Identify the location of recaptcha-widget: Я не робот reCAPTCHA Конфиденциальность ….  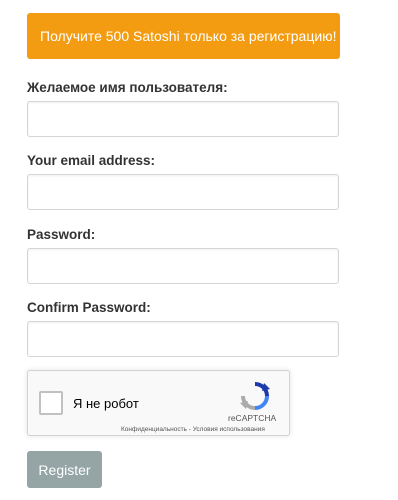
(158, 403).